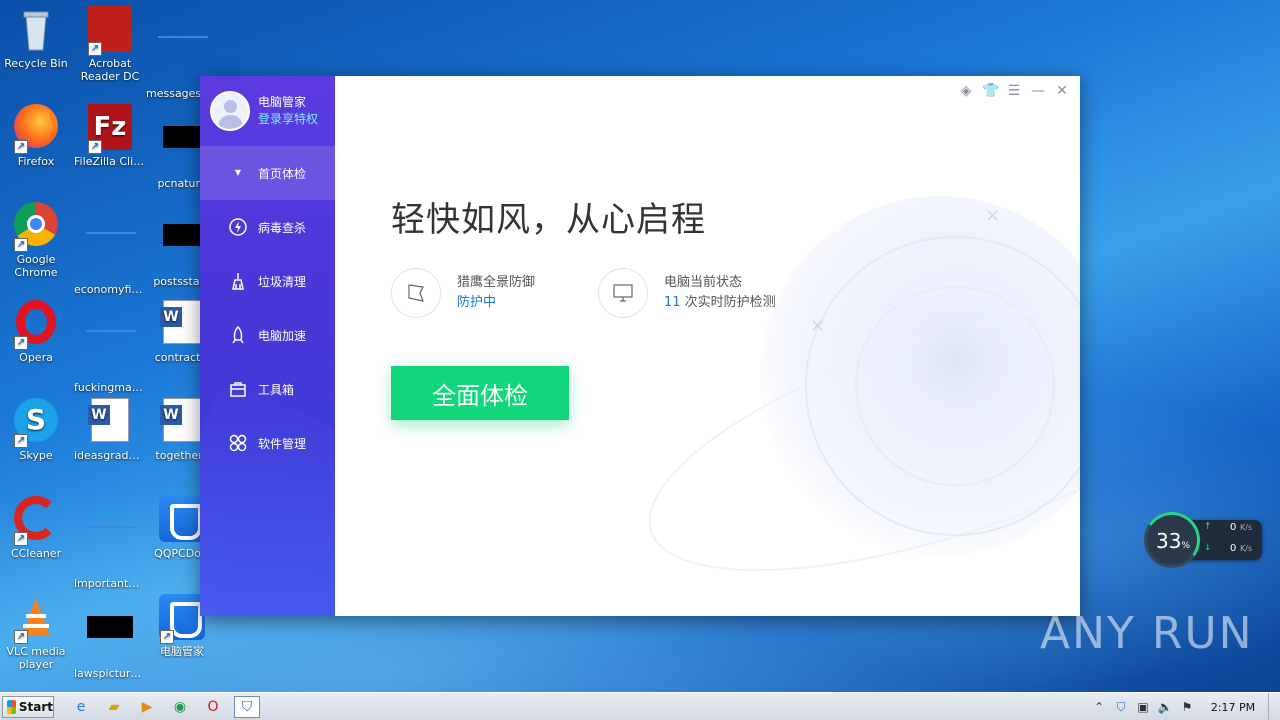 The width and height of the screenshot is (1280, 720). I want to click on desktop-icon-firefox: ↗ Firefox, so click(36, 136).